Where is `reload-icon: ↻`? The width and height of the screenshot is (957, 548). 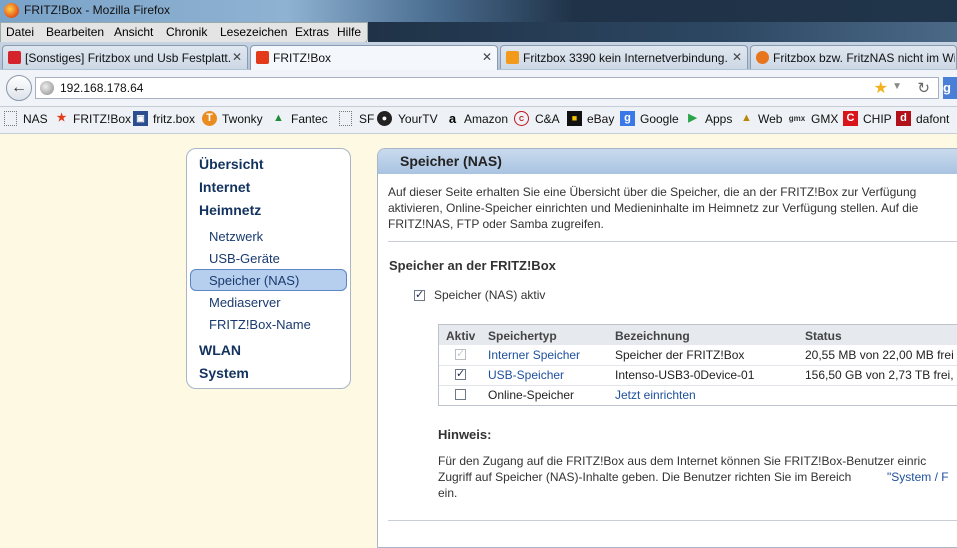 reload-icon: ↻ is located at coordinates (923, 88).